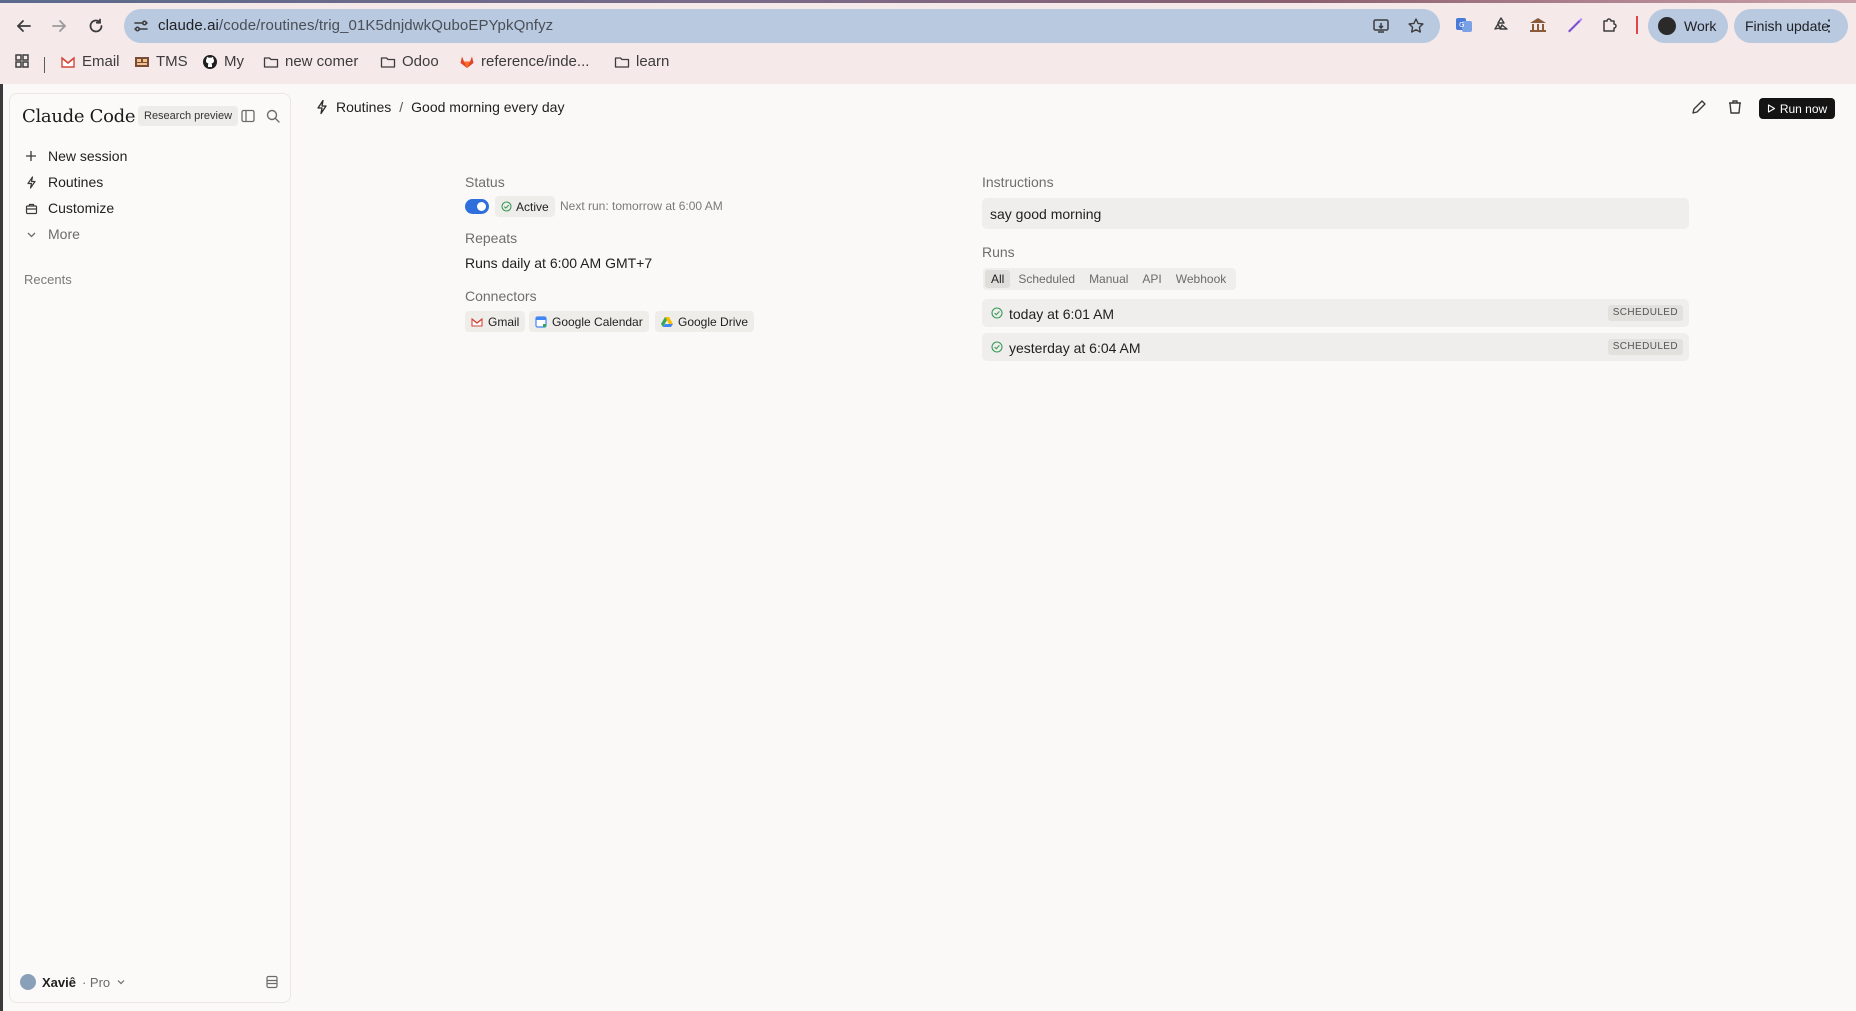 The width and height of the screenshot is (1856, 1011). I want to click on reload-icon, so click(96, 25).